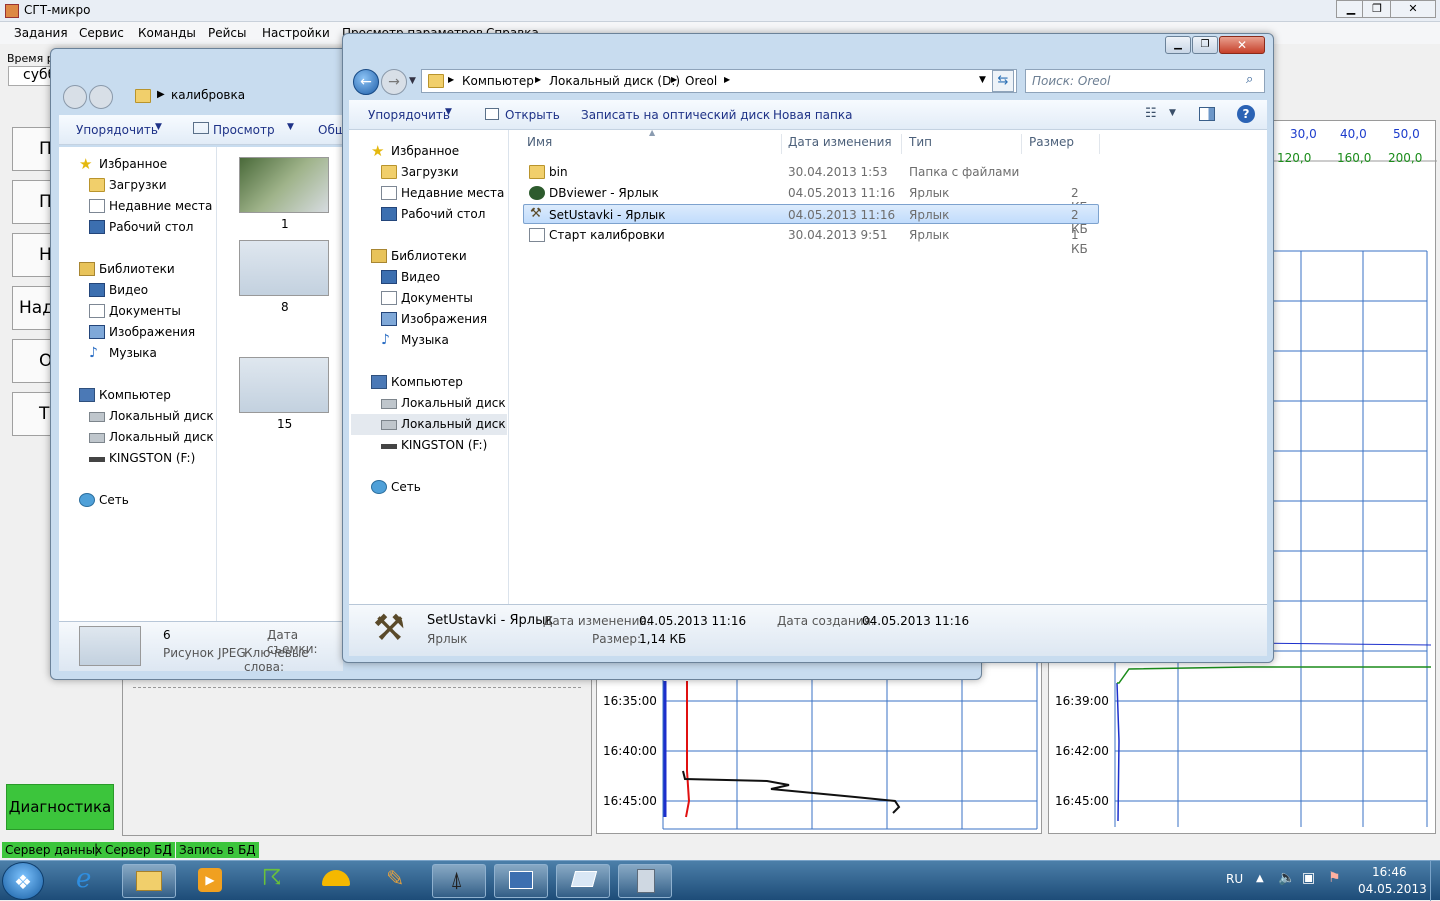 The width and height of the screenshot is (1440, 901). I want to click on preview-pane-icon, so click(1207, 114).